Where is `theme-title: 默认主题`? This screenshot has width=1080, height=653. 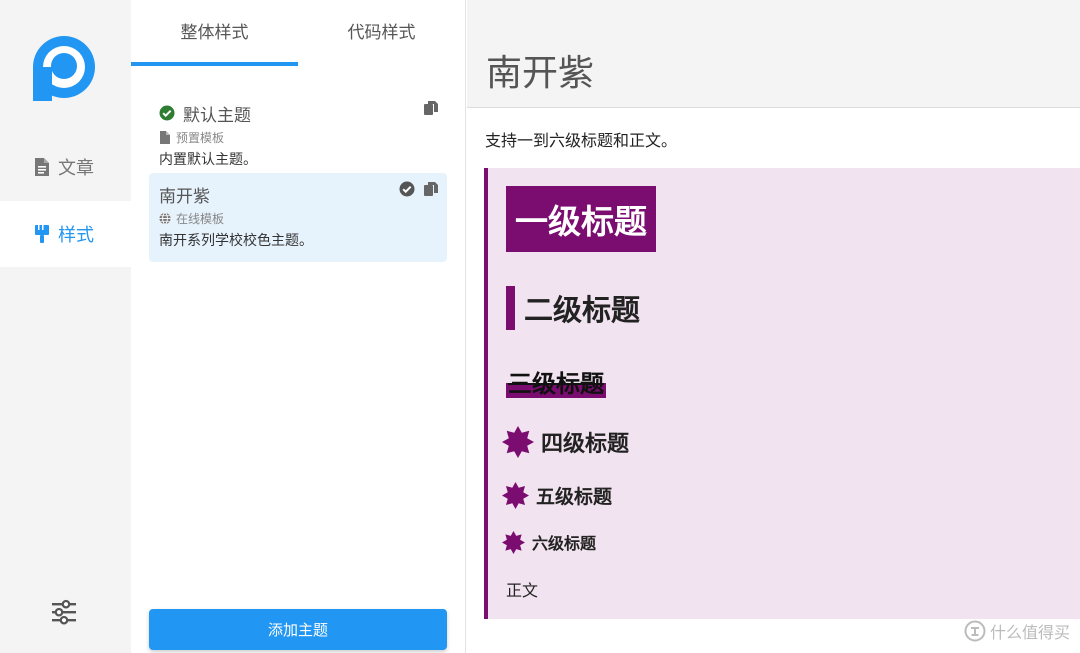
theme-title: 默认主题 is located at coordinates (217, 115).